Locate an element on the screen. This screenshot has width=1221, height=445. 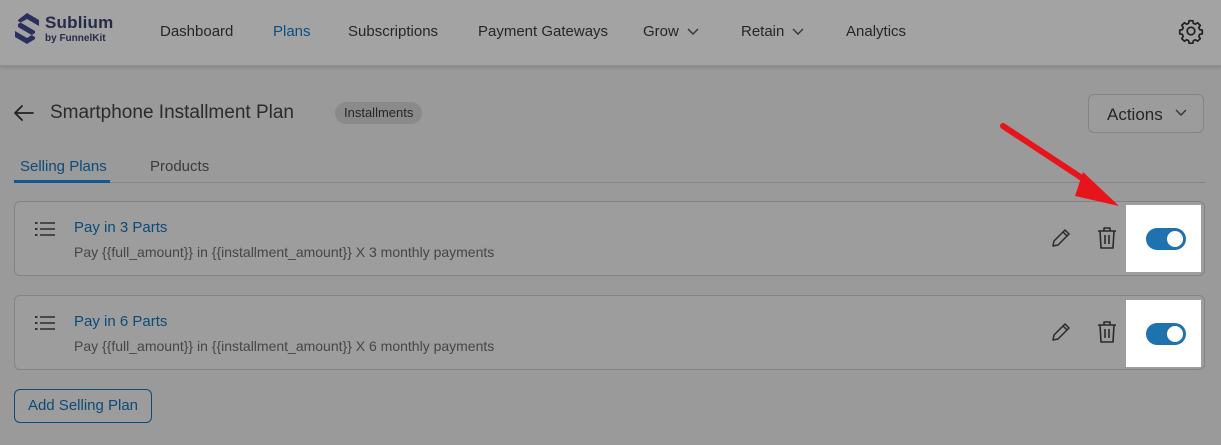
nav-item-retain: Retain is located at coordinates (772, 31).